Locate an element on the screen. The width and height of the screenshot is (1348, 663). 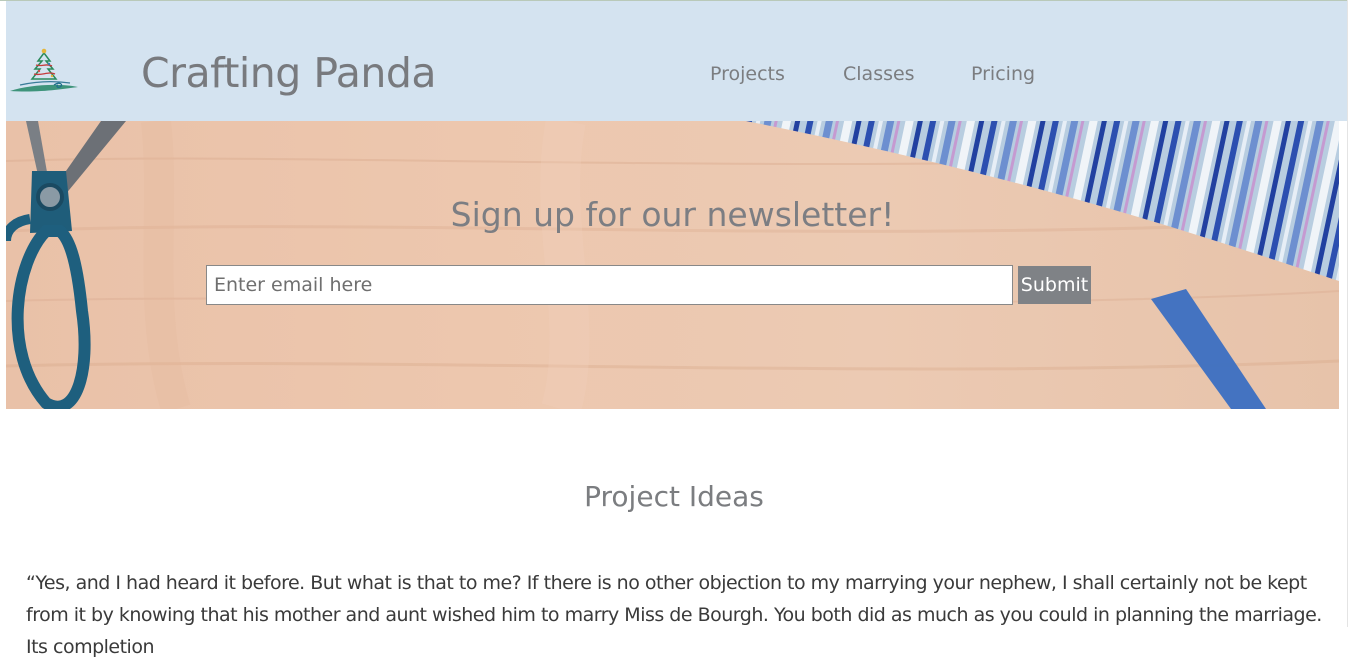
email-input is located at coordinates (609, 285).